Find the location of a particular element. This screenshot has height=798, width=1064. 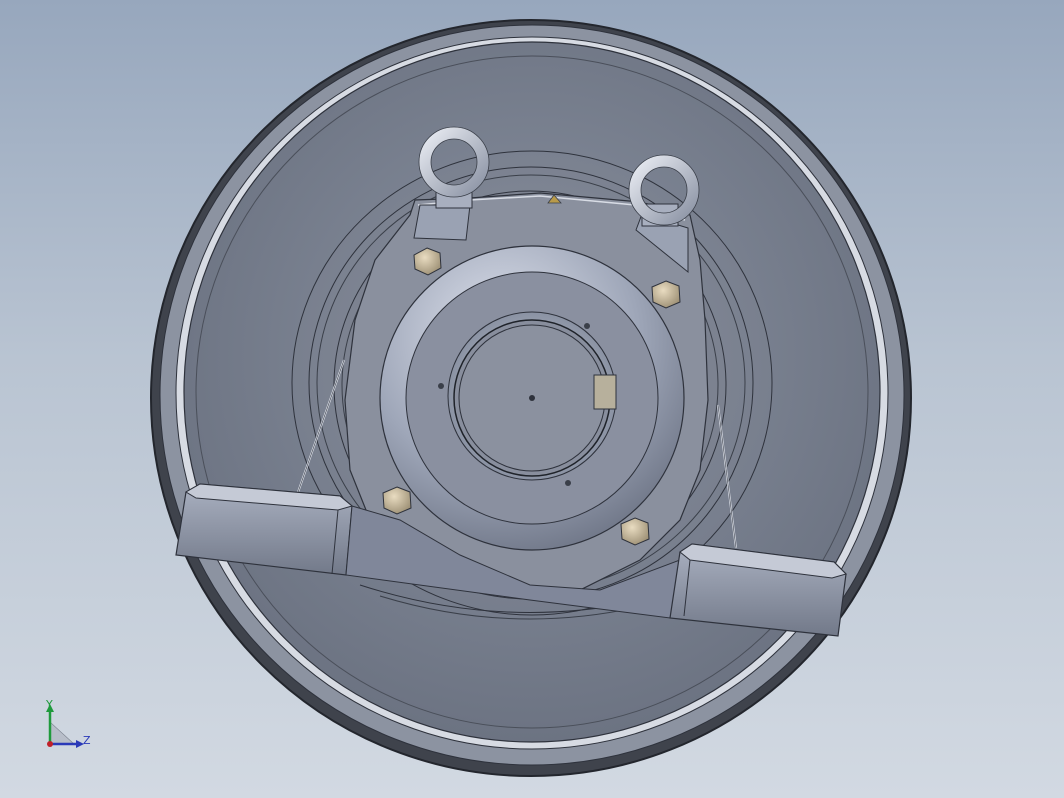

triad-z-label: Z is located at coordinates (87, 740).